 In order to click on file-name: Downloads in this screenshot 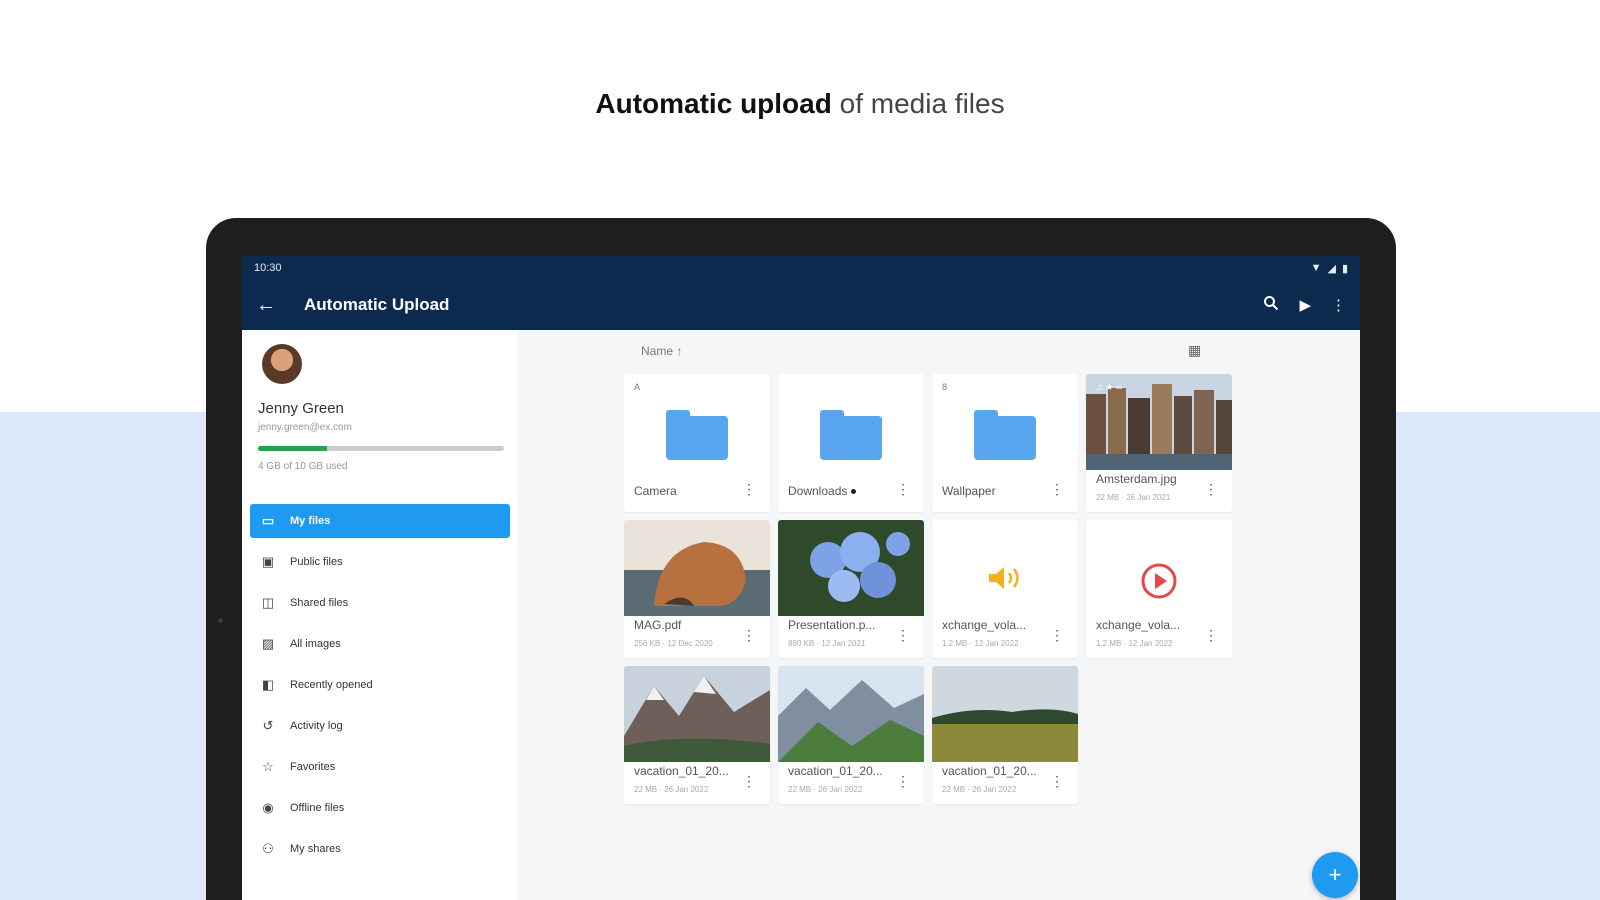, I will do `click(842, 491)`.